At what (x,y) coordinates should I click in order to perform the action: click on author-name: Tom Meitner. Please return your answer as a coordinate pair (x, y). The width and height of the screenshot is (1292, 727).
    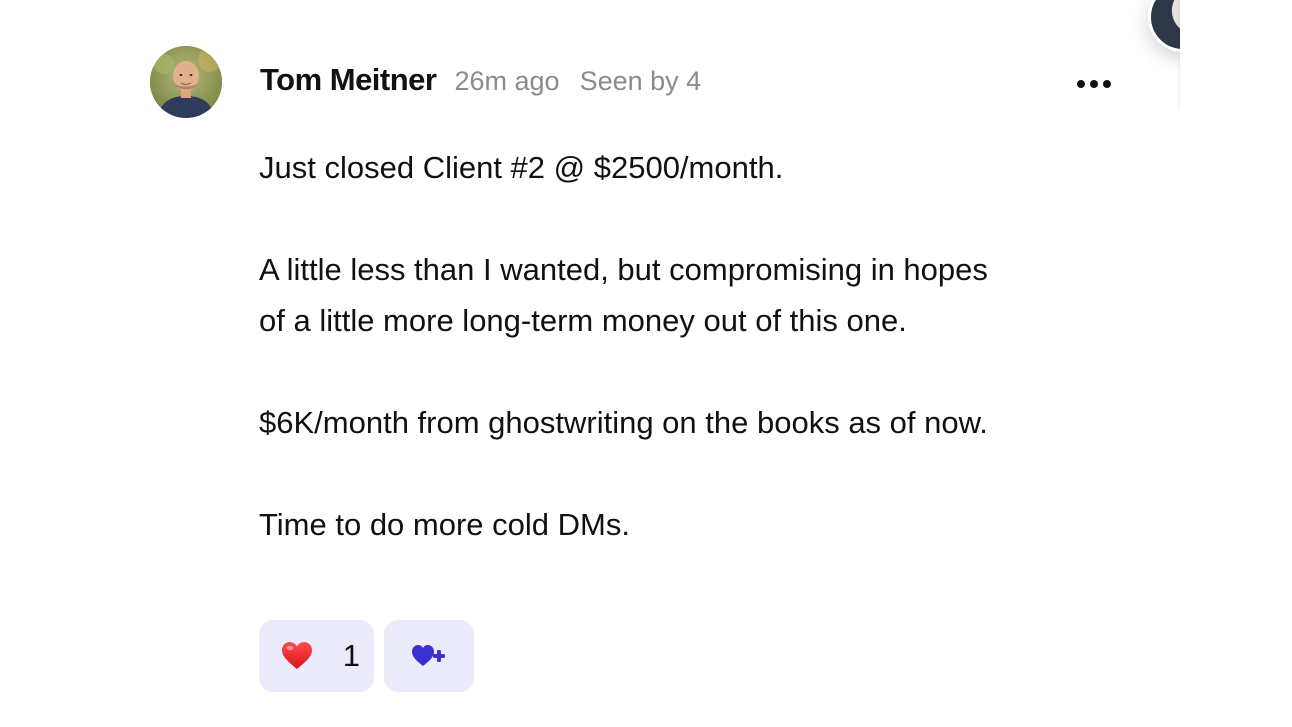
    Looking at the image, I should click on (348, 80).